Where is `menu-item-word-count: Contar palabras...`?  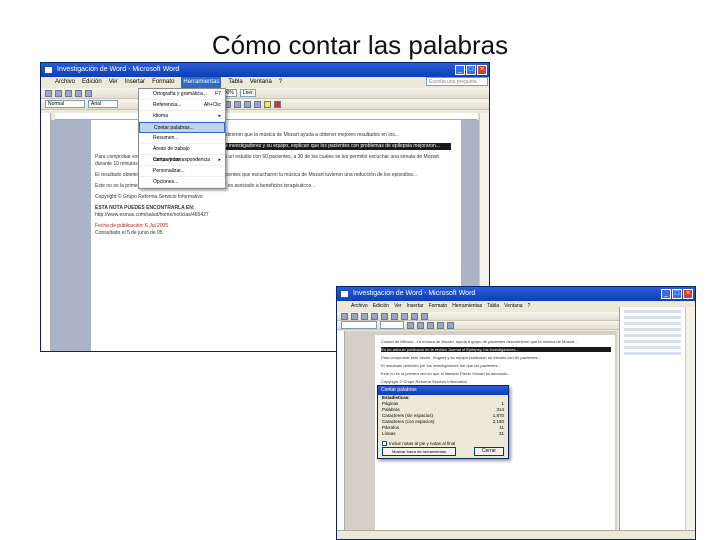
menu-item-word-count: Contar palabras... is located at coordinates (182, 127).